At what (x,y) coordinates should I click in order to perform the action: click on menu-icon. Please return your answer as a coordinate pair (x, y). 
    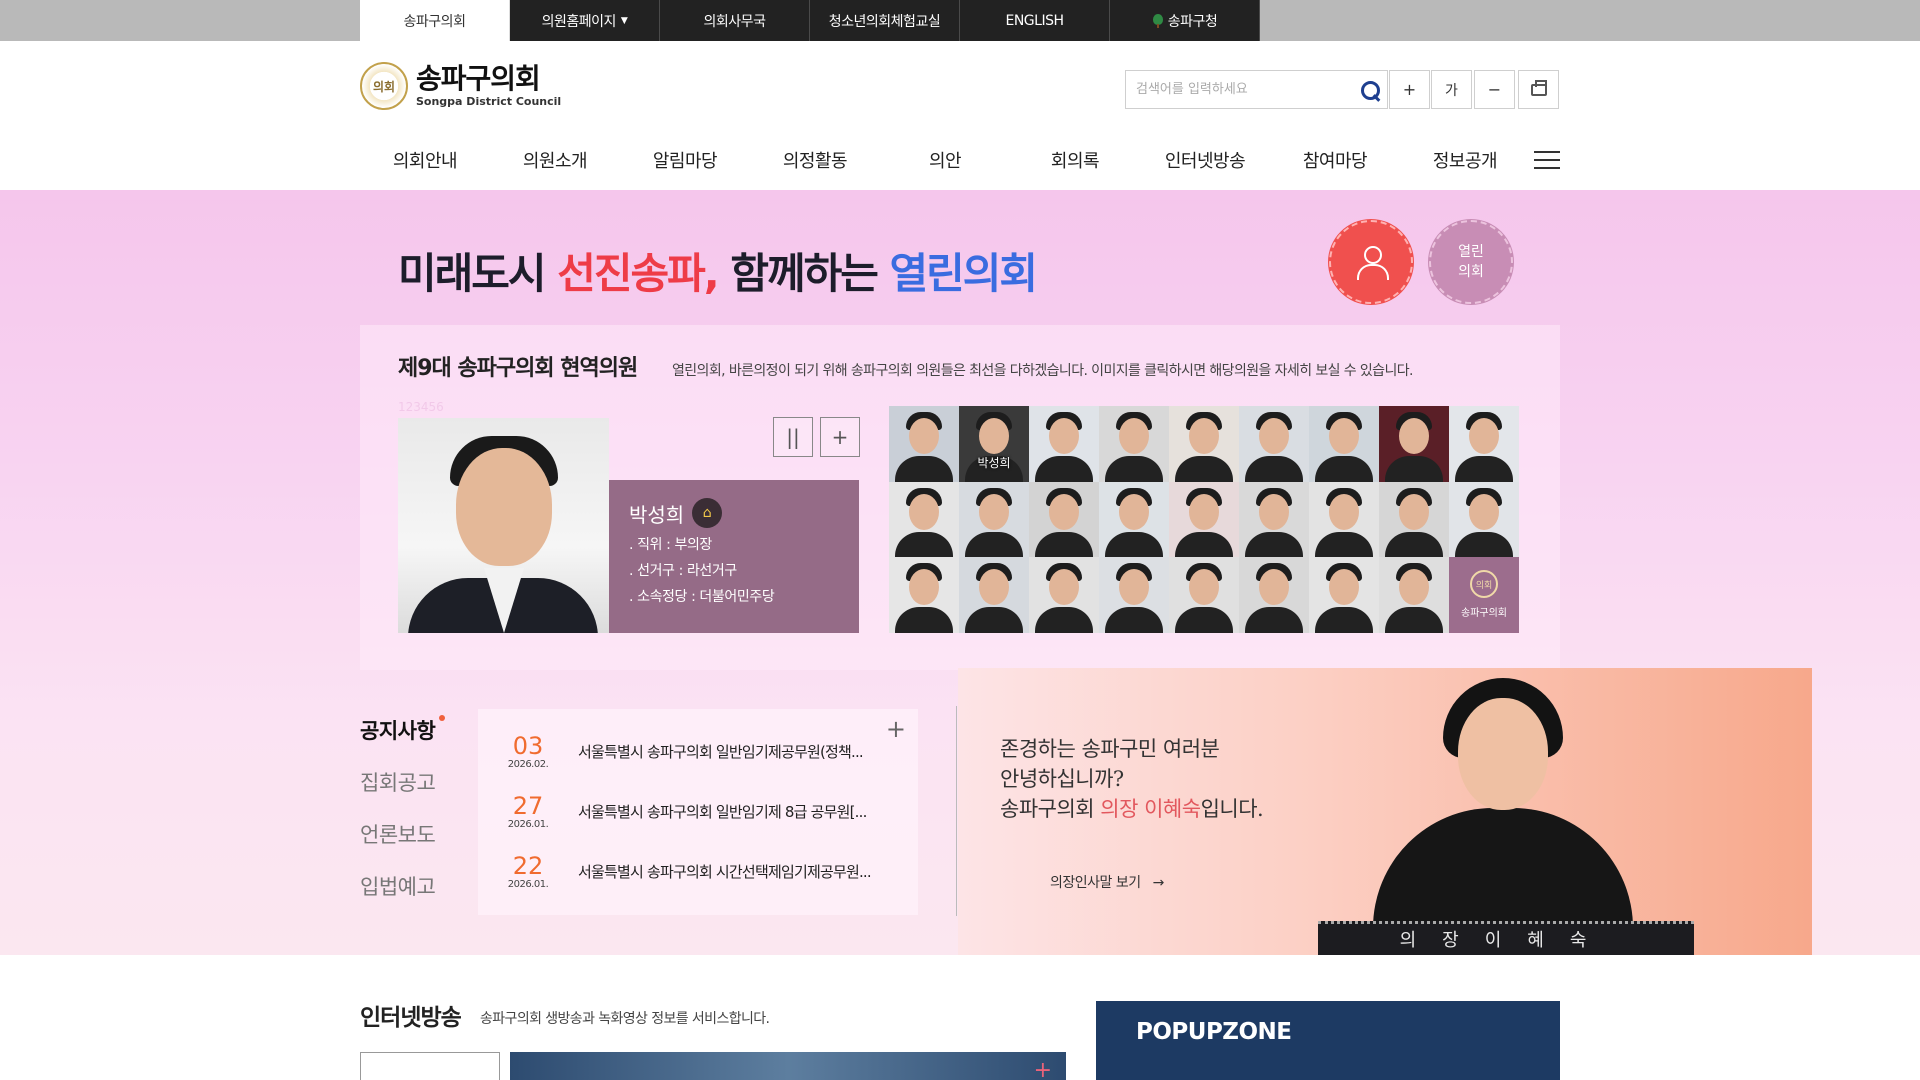
    Looking at the image, I should click on (1547, 160).